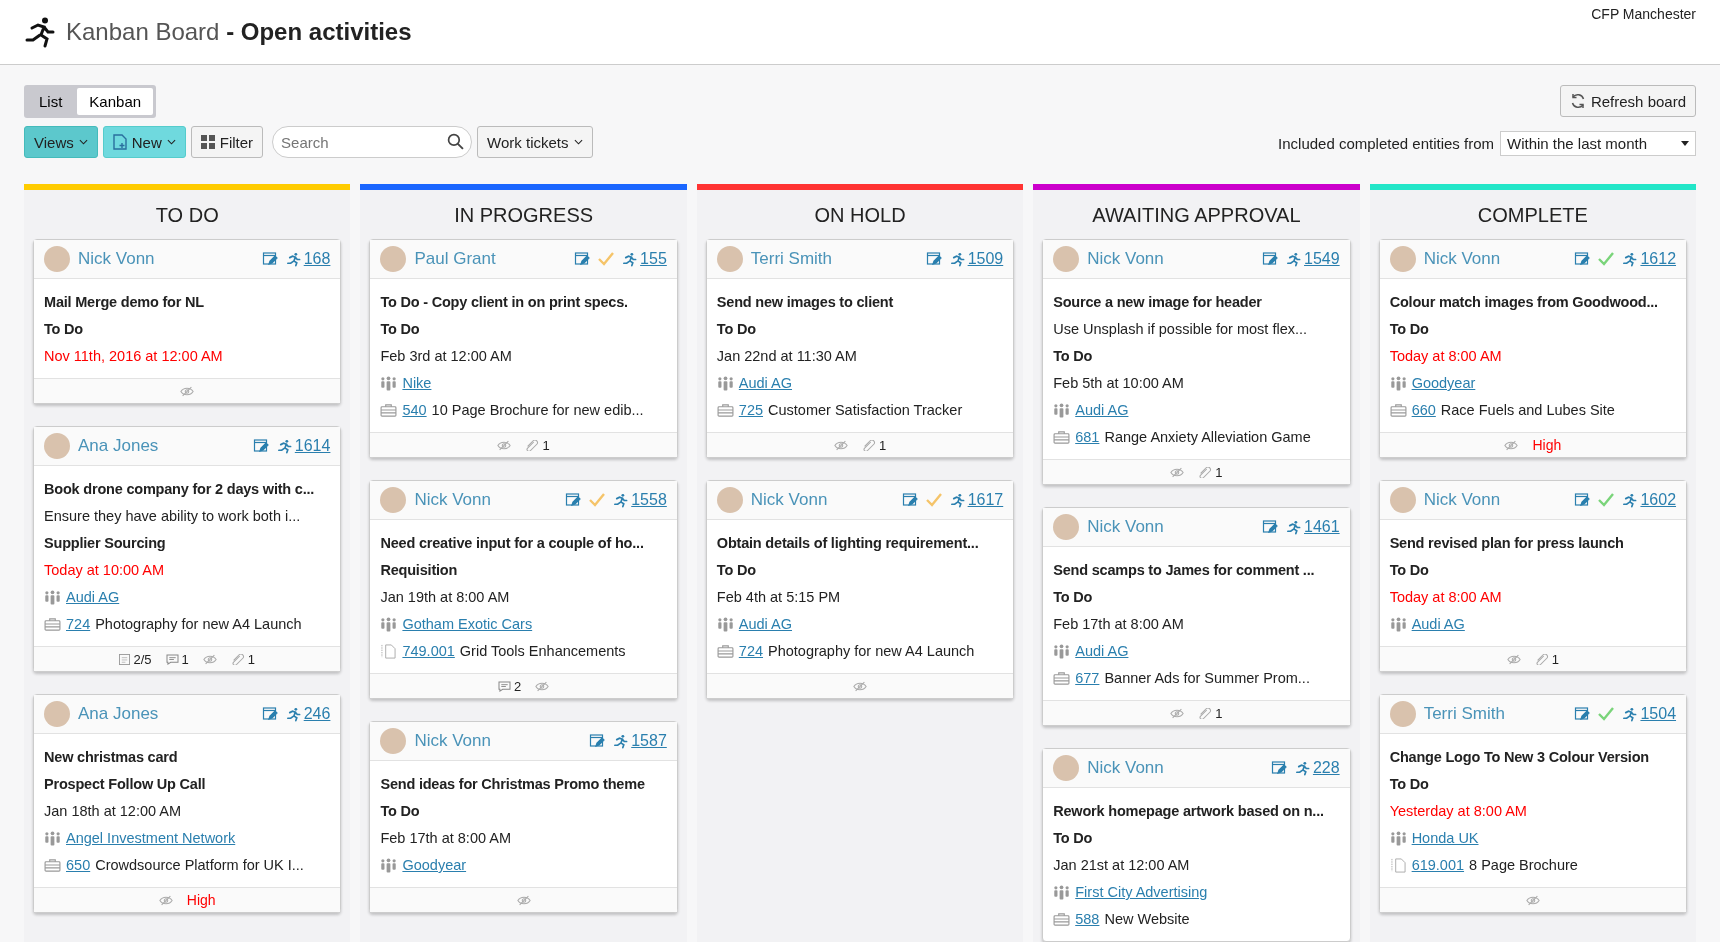  What do you see at coordinates (61, 142) in the screenshot?
I see `views-button: Views` at bounding box center [61, 142].